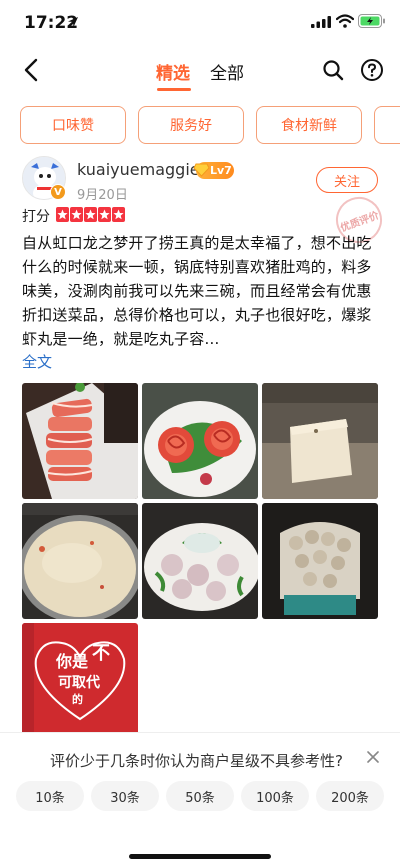 The image size is (400, 866). Describe the element at coordinates (309, 125) in the screenshot. I see `tag-fresh-ingredients: 食材新鲜` at that location.